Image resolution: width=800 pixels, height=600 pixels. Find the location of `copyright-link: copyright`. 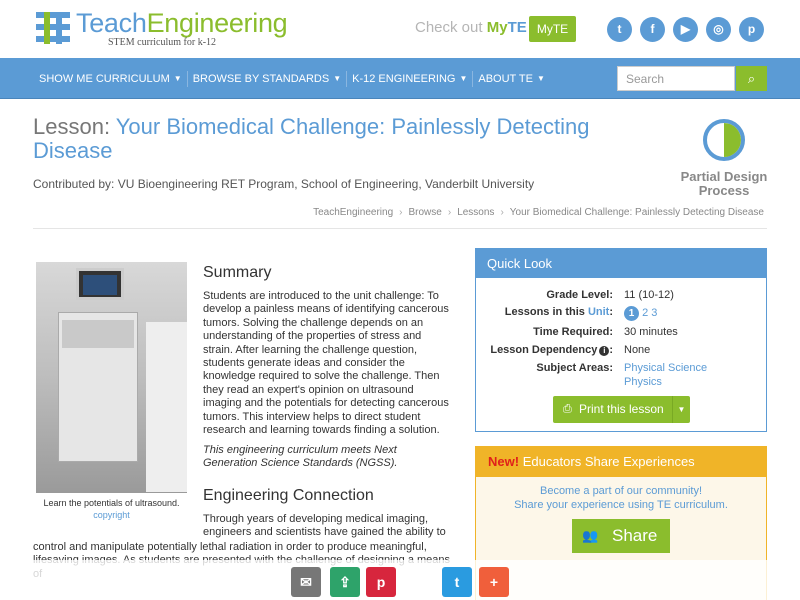

copyright-link: copyright is located at coordinates (111, 515).